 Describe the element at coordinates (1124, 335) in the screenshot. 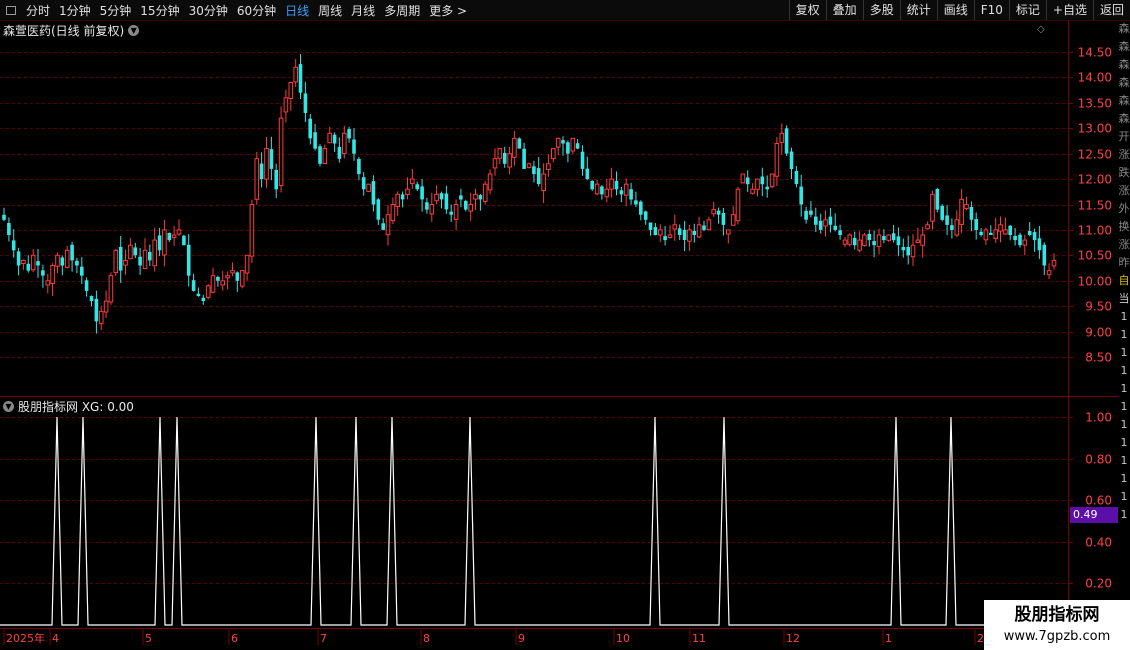

I see `quote-panel-edge: 森森森森森森开涨跌涨外换涨昨自当111111111111` at that location.